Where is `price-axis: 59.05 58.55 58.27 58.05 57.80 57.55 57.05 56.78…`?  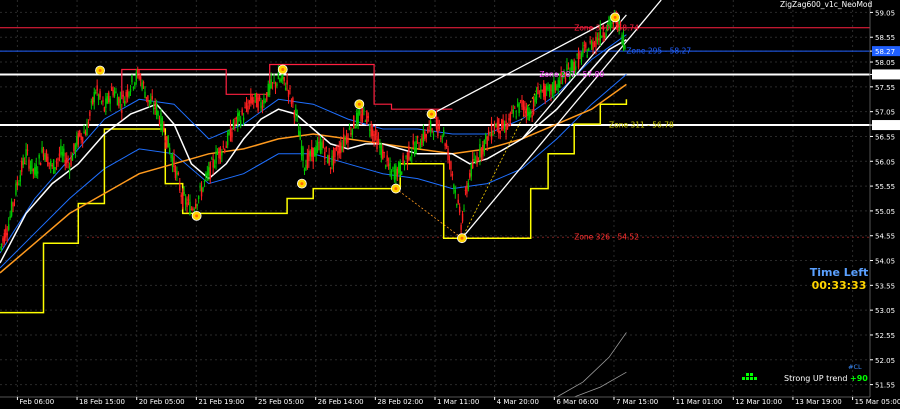 price-axis: 59.05 58.55 58.27 58.05 57.80 57.55 57.05 56.78… is located at coordinates (884, 198).